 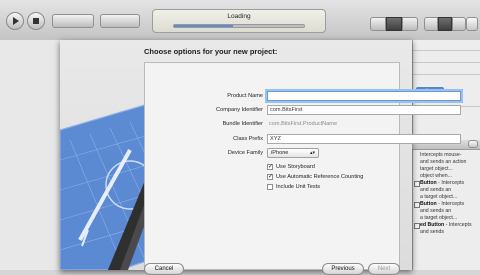 I want to click on editor-version-button, so click(x=410, y=24).